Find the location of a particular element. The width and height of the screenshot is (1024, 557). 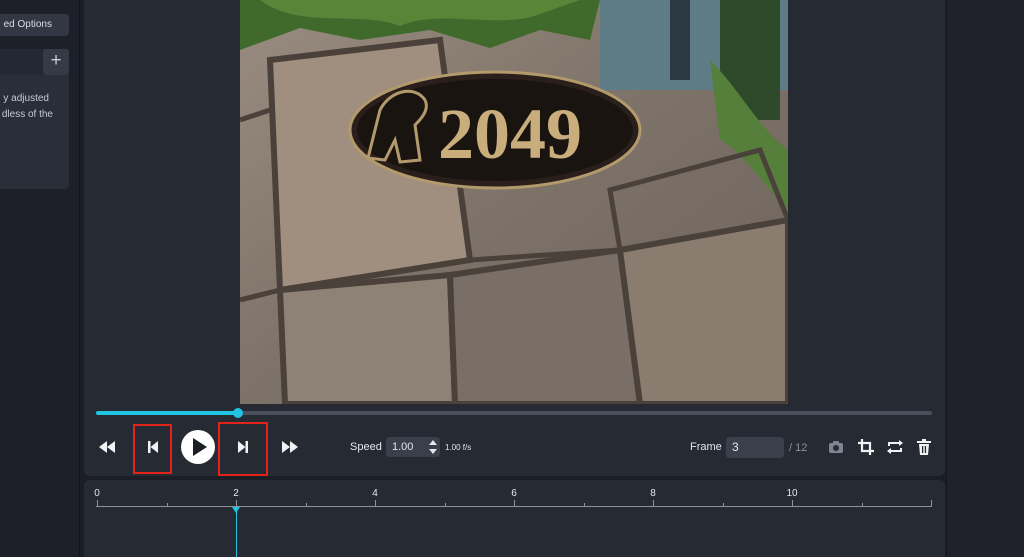

step-back-icon is located at coordinates (153, 447).